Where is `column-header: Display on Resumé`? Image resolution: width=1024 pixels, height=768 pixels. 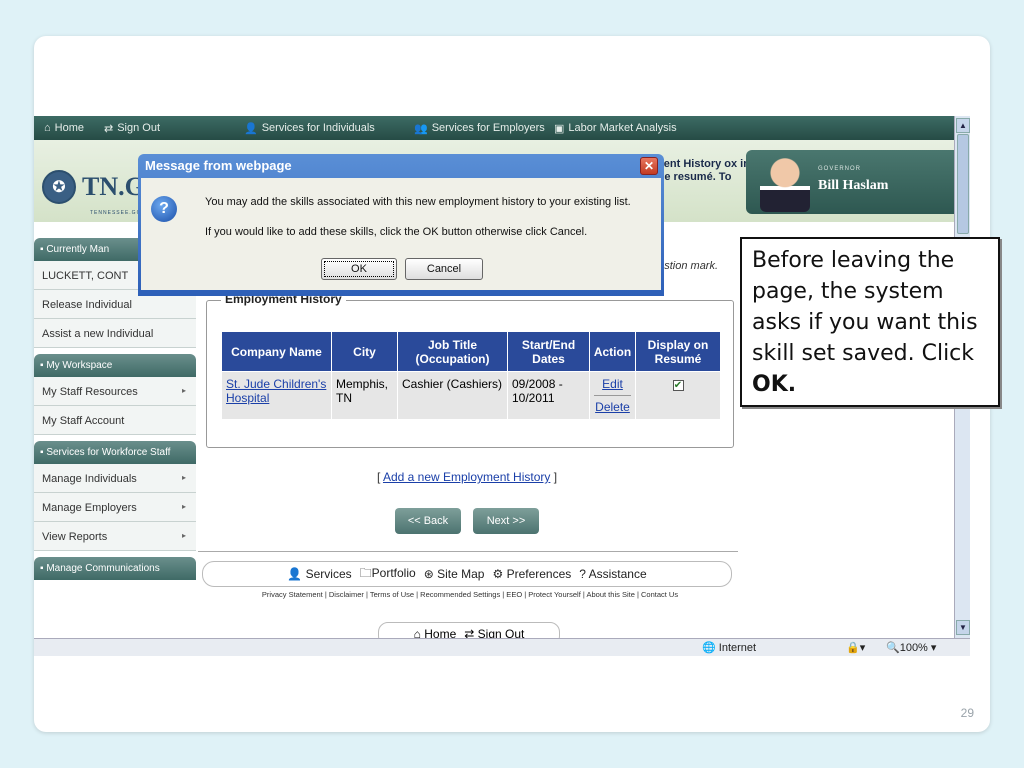
column-header: Display on Resumé is located at coordinates (678, 351).